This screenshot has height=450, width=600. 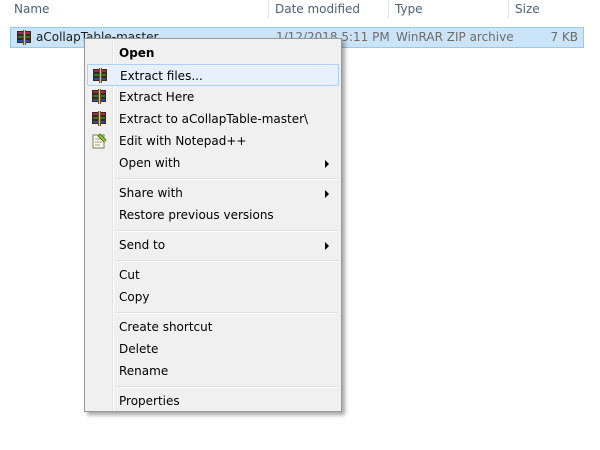 I want to click on menu-item-open-with: Open with, so click(x=213, y=163).